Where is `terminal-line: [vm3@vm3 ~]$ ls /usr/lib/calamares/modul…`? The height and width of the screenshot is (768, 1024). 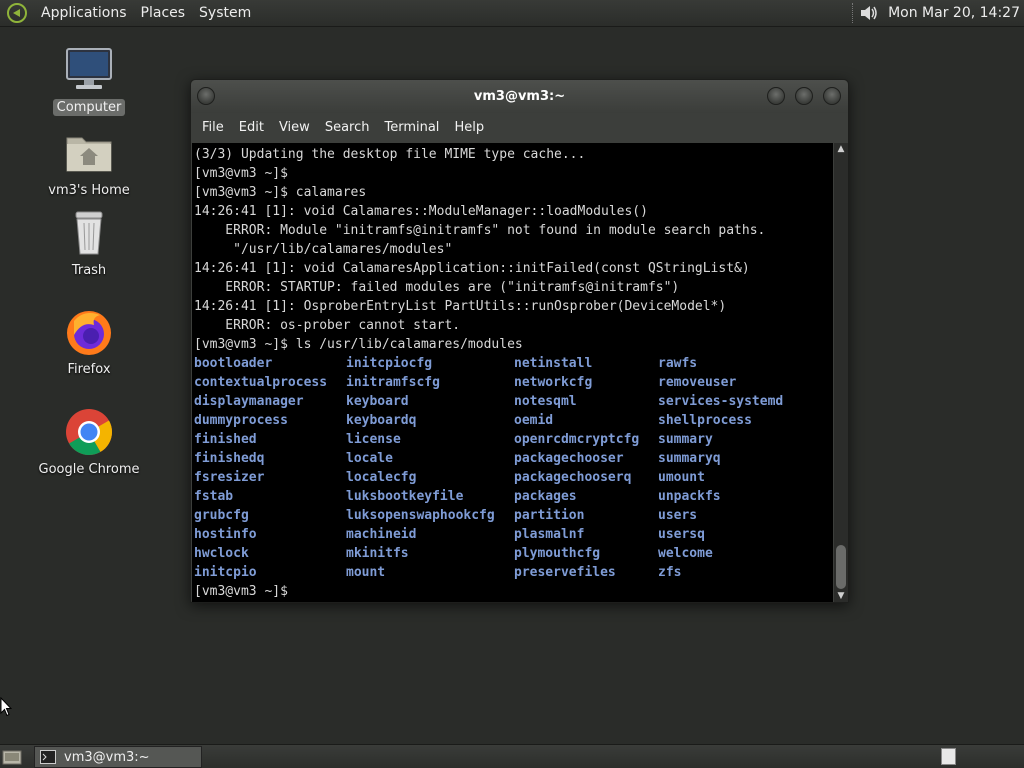
terminal-line: [vm3@vm3 ~]$ ls /usr/lib/calamares/modul… is located at coordinates (358, 344).